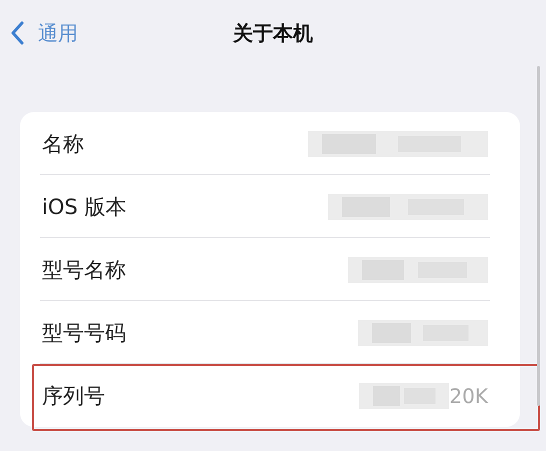 This screenshot has height=451, width=546. Describe the element at coordinates (63, 144) in the screenshot. I see `row-label: 名称` at that location.